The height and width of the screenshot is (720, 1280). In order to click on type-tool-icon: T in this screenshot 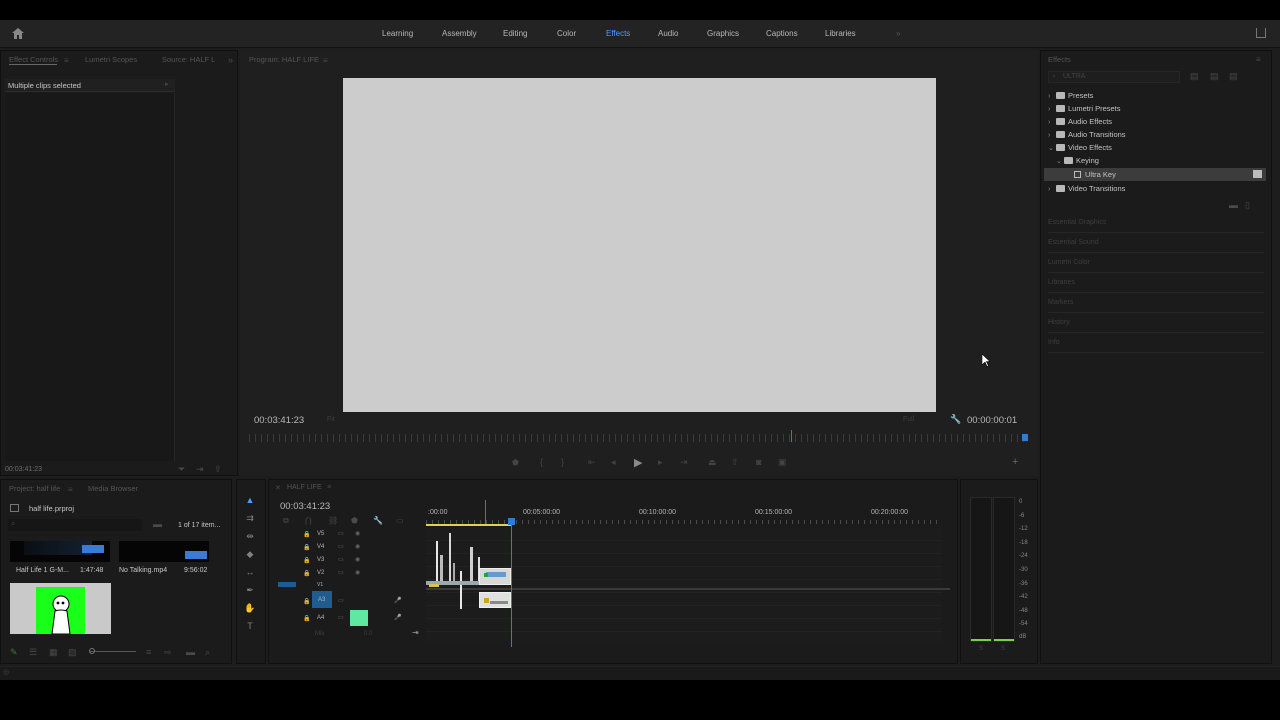, I will do `click(250, 626)`.